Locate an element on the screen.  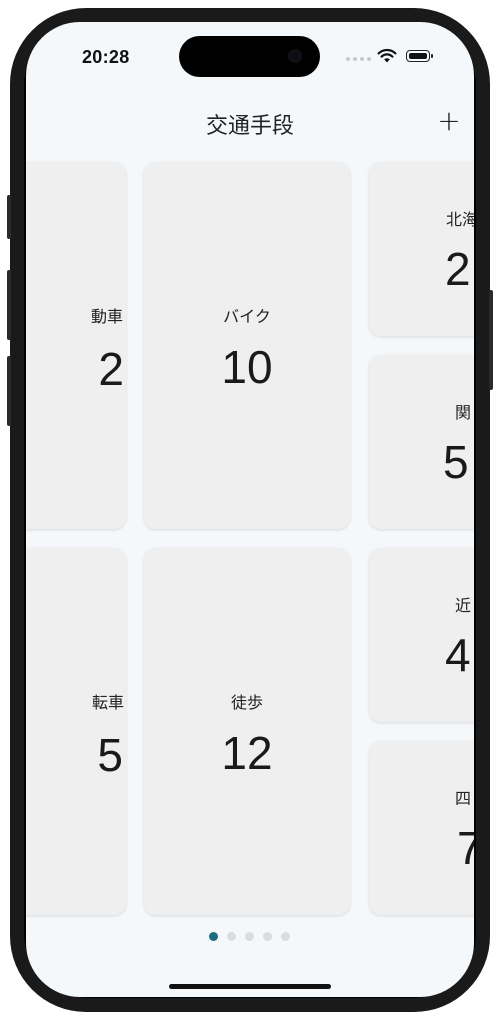
page-title: 交通手段 is located at coordinates (249, 126).